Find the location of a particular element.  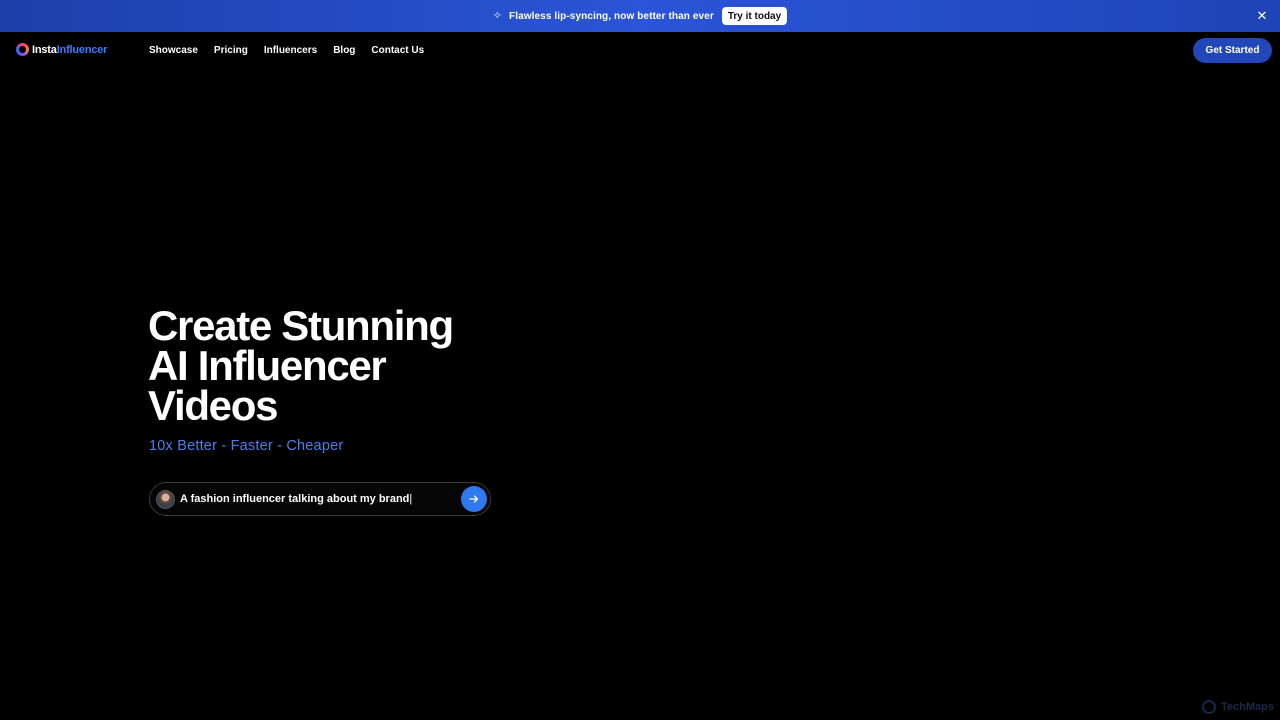

watermark-text: TechMaps is located at coordinates (1247, 707).